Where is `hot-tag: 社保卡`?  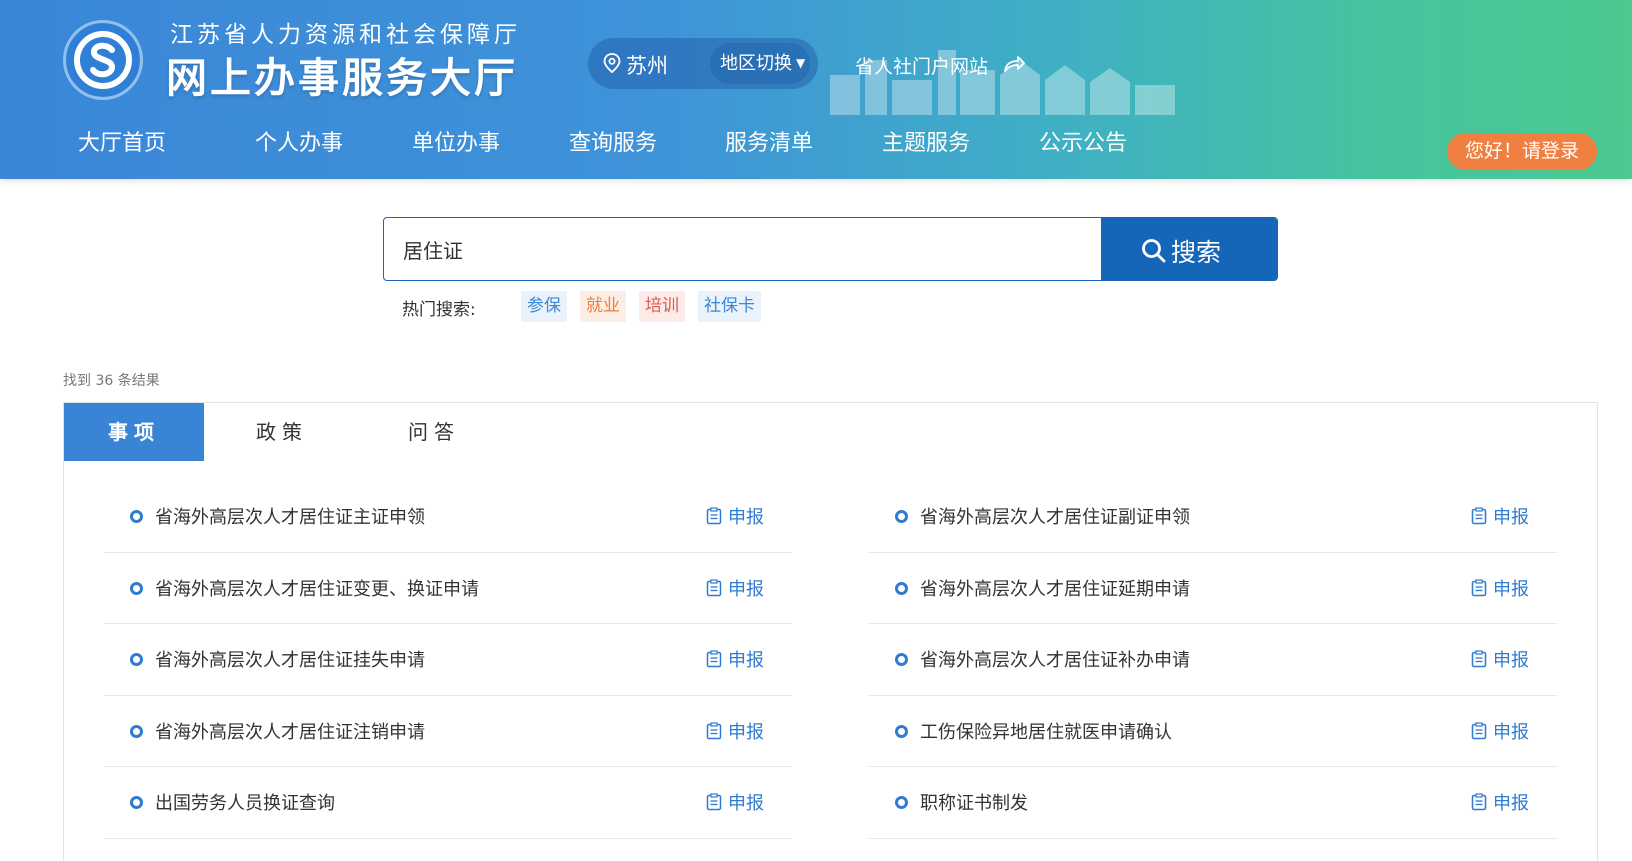
hot-tag: 社保卡 is located at coordinates (729, 306).